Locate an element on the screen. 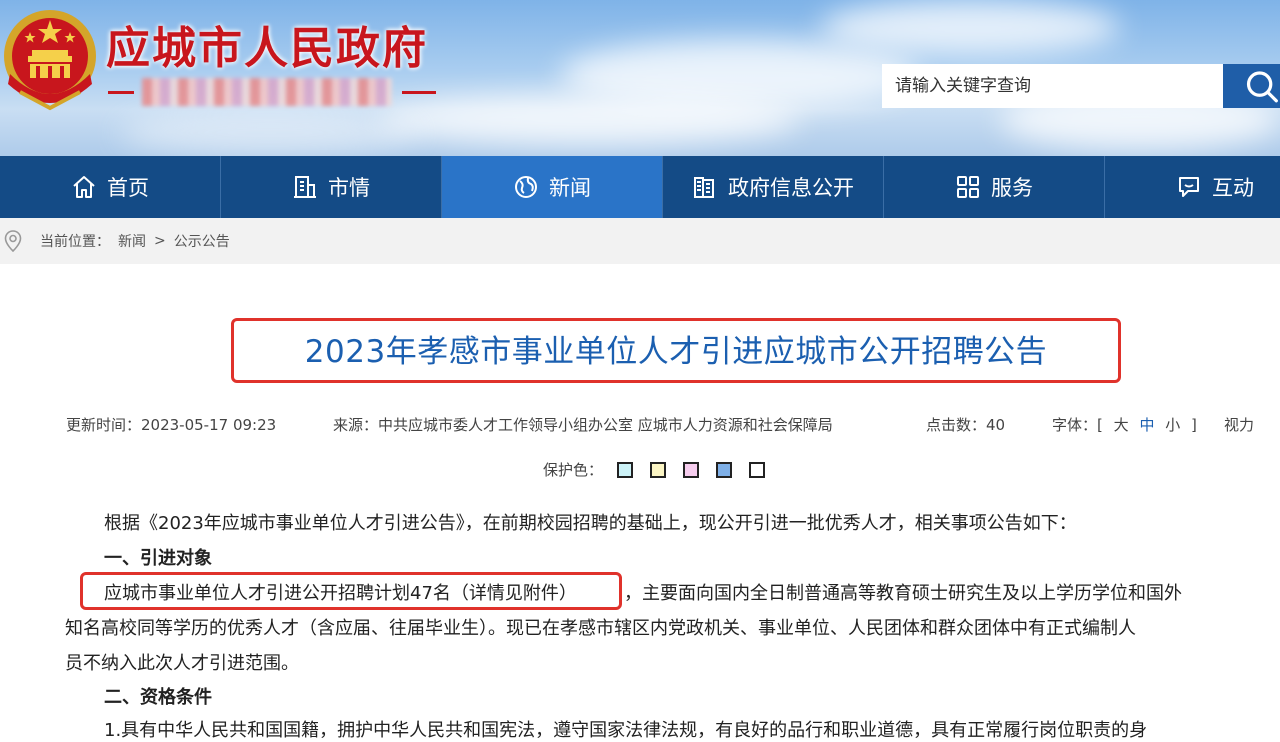 This screenshot has height=742, width=1280. font-label: 字体：[ is located at coordinates (1077, 425).